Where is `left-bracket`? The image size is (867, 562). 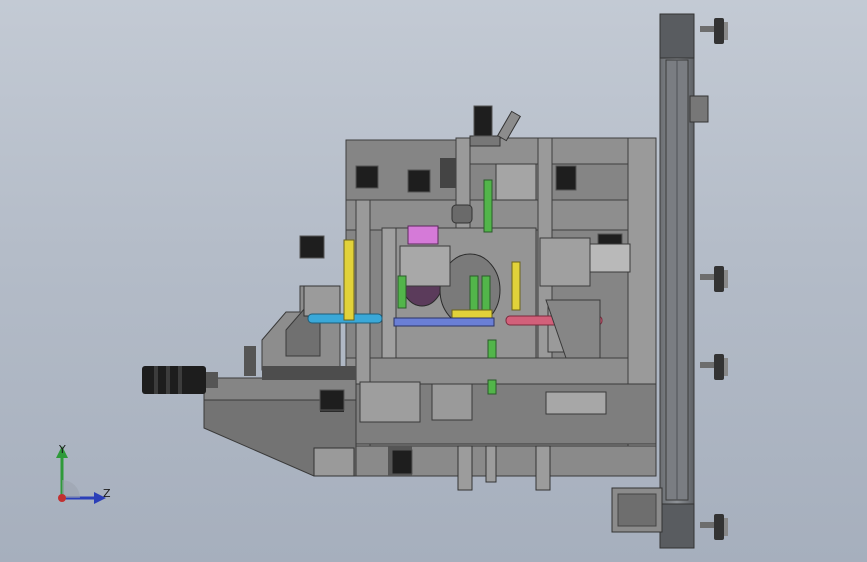
left-bracket is located at coordinates (300, 332).